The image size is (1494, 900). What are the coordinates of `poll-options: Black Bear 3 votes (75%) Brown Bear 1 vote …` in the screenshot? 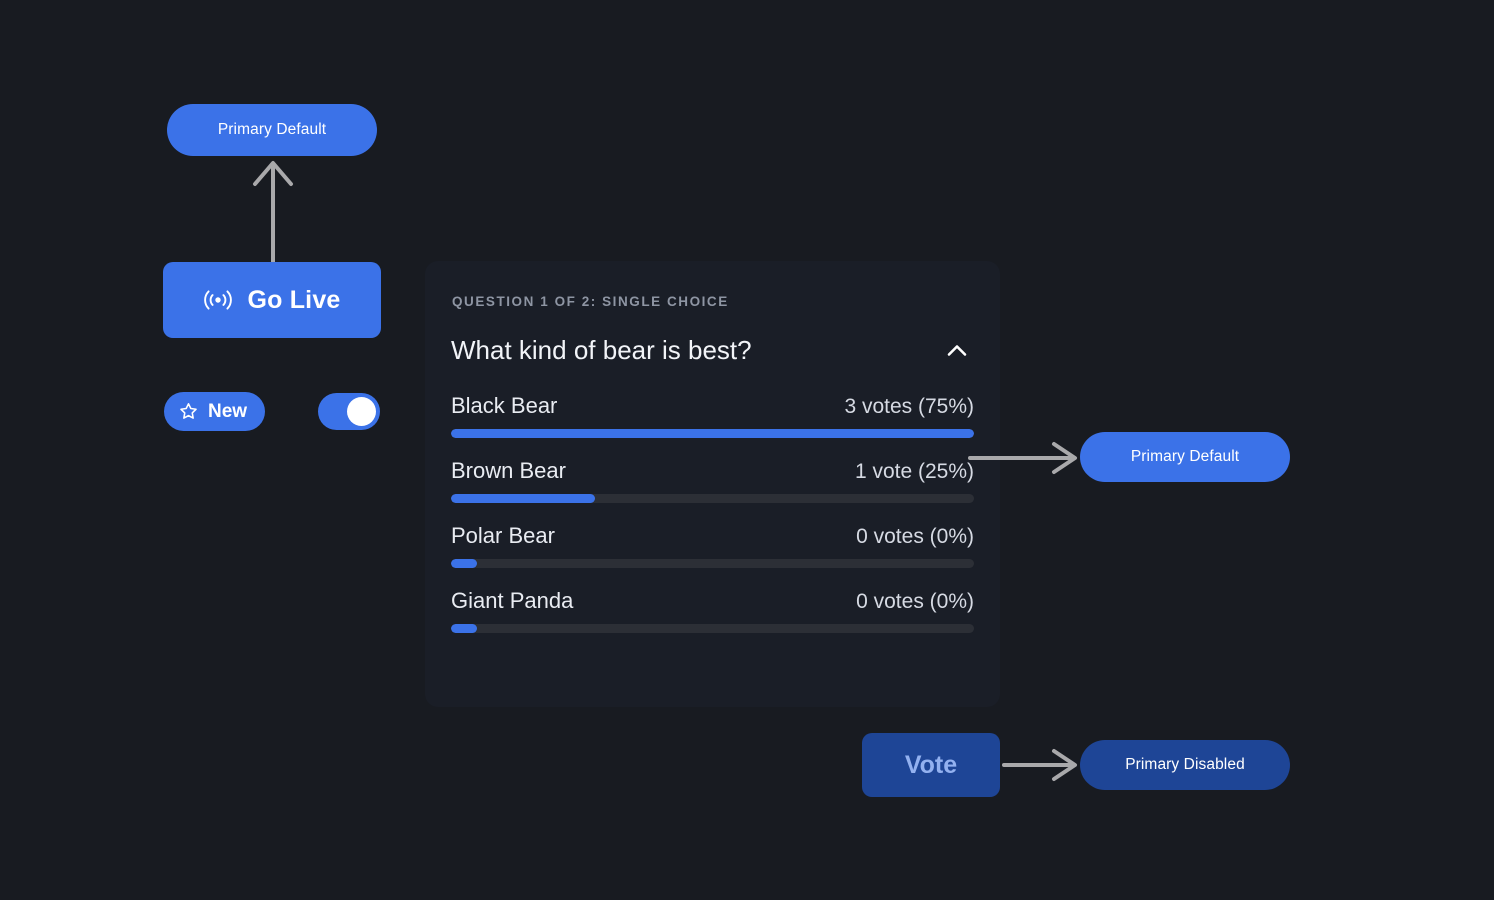 It's located at (712, 512).